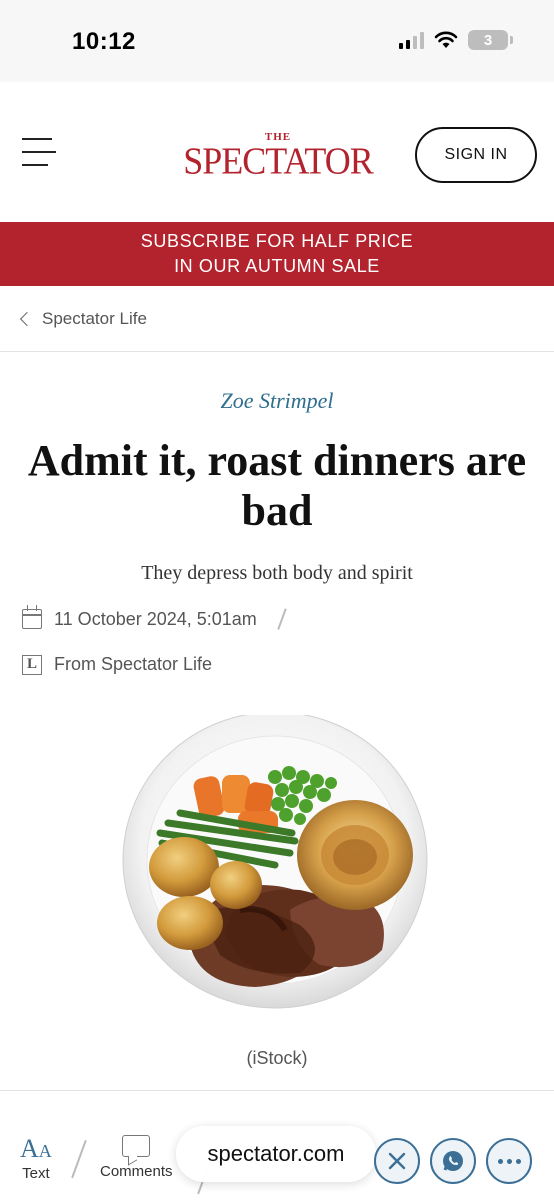  Describe the element at coordinates (104, 41) in the screenshot. I see `status-time: 10:12` at that location.